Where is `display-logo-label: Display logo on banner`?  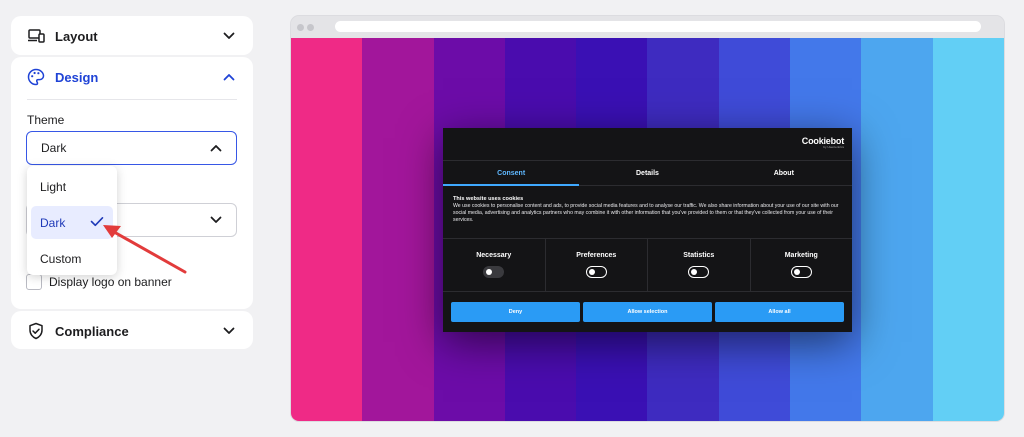
display-logo-label: Display logo on banner is located at coordinates (110, 282).